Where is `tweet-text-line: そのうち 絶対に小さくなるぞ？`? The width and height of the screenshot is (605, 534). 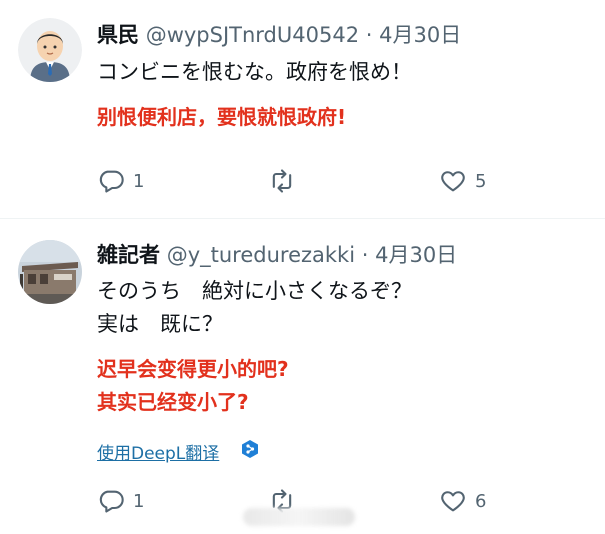 tweet-text-line: そのうち 絶対に小さくなるぞ？ is located at coordinates (254, 291).